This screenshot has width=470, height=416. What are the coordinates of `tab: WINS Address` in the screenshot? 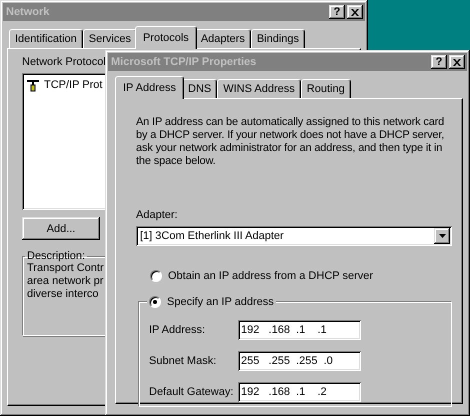 It's located at (259, 88).